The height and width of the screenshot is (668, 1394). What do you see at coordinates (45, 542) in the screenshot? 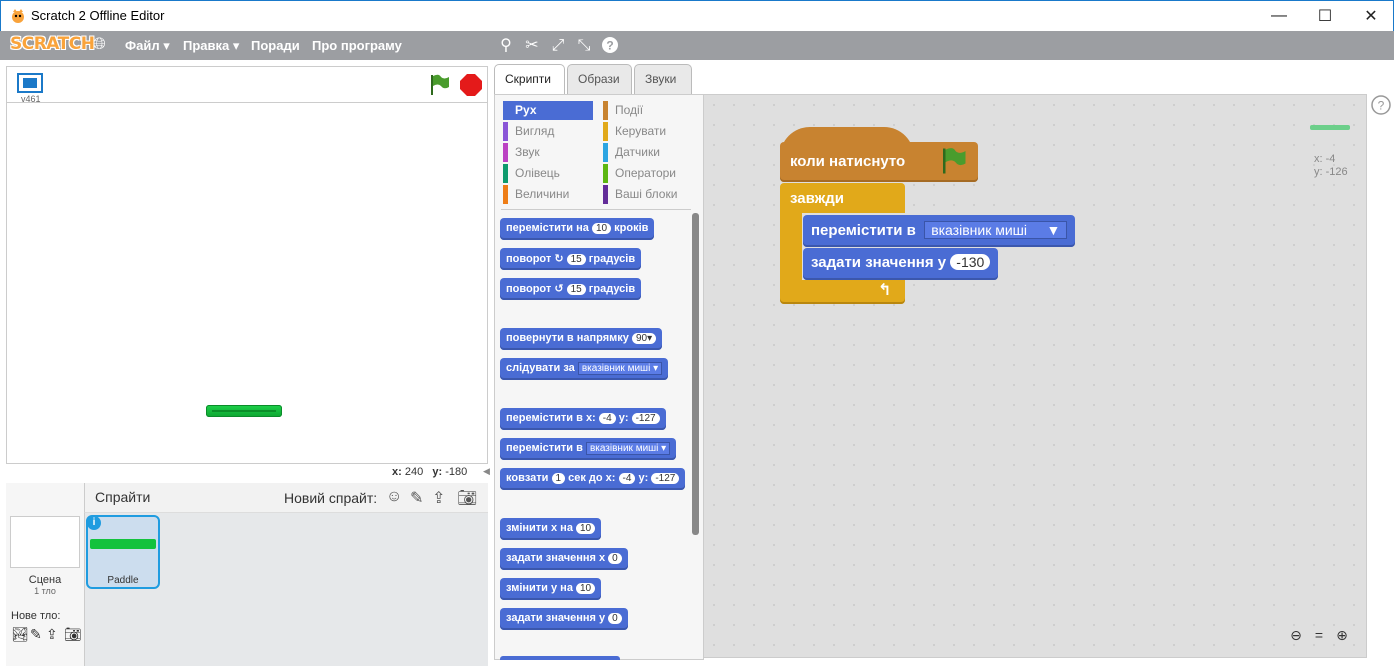
I see `scene-thumbnail` at bounding box center [45, 542].